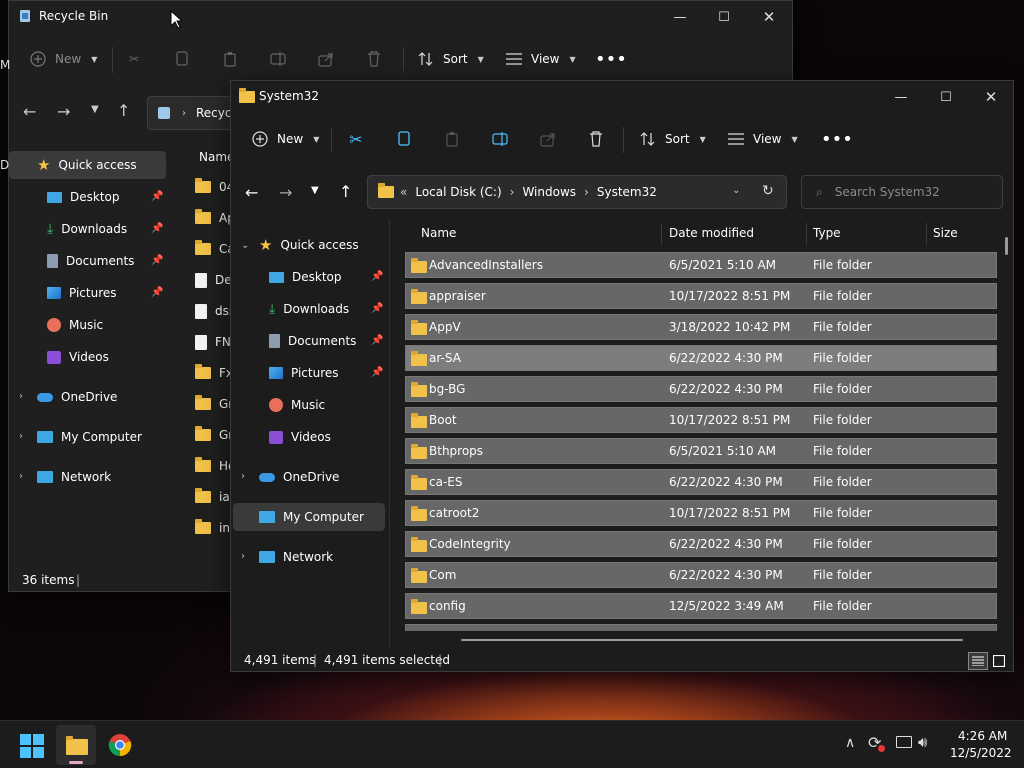  I want to click on column-header-type: Type, so click(827, 233).